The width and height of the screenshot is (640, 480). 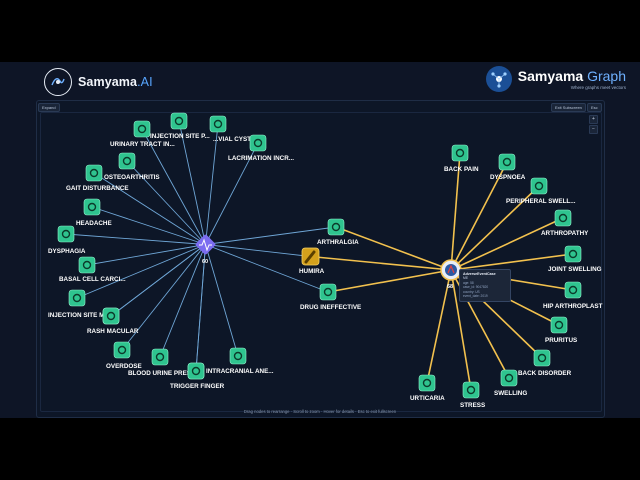 What do you see at coordinates (575, 269) in the screenshot?
I see `node-label: JOINT SWELLING` at bounding box center [575, 269].